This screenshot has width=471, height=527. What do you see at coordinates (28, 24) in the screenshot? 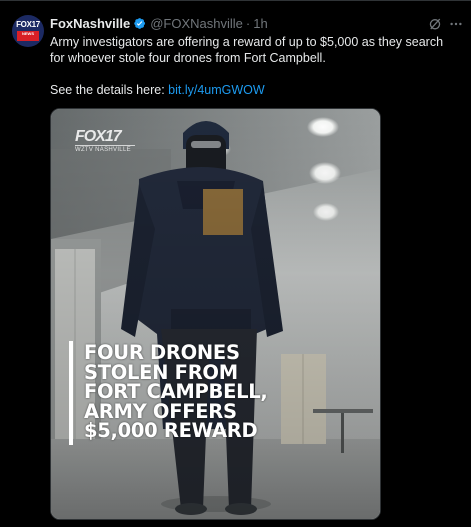
I see `avatar-logo-text: FOX17` at bounding box center [28, 24].